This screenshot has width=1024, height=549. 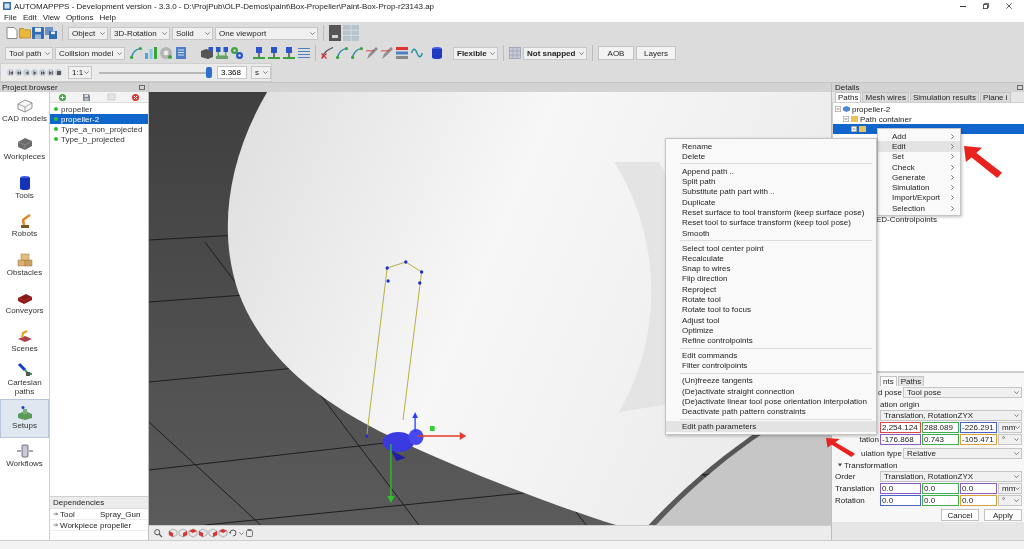 I want to click on number-field: -176.868, so click(x=900, y=439).